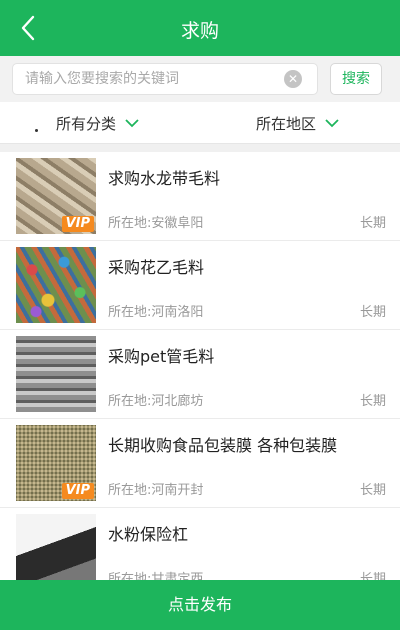  Describe the element at coordinates (156, 576) in the screenshot. I see `listing-location: 所在地:甘肃定西` at that location.